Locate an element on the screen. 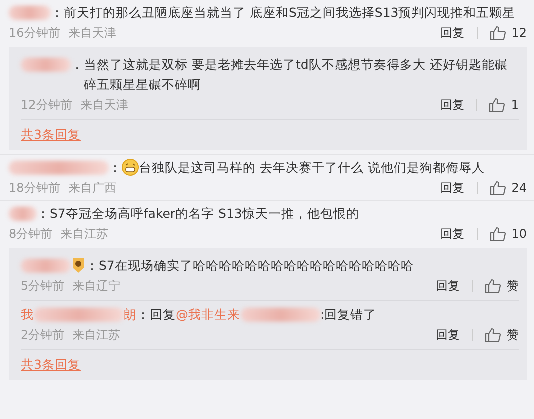 This screenshot has width=534, height=419. comment-text: S7在现场确实了哈哈哈哈哈哈哈哈哈哈哈哈哈哈哈哈哈 is located at coordinates (257, 266).